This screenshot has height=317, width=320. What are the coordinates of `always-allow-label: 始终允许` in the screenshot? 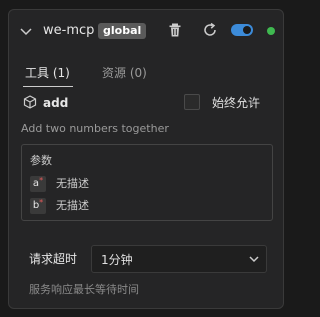 It's located at (236, 103).